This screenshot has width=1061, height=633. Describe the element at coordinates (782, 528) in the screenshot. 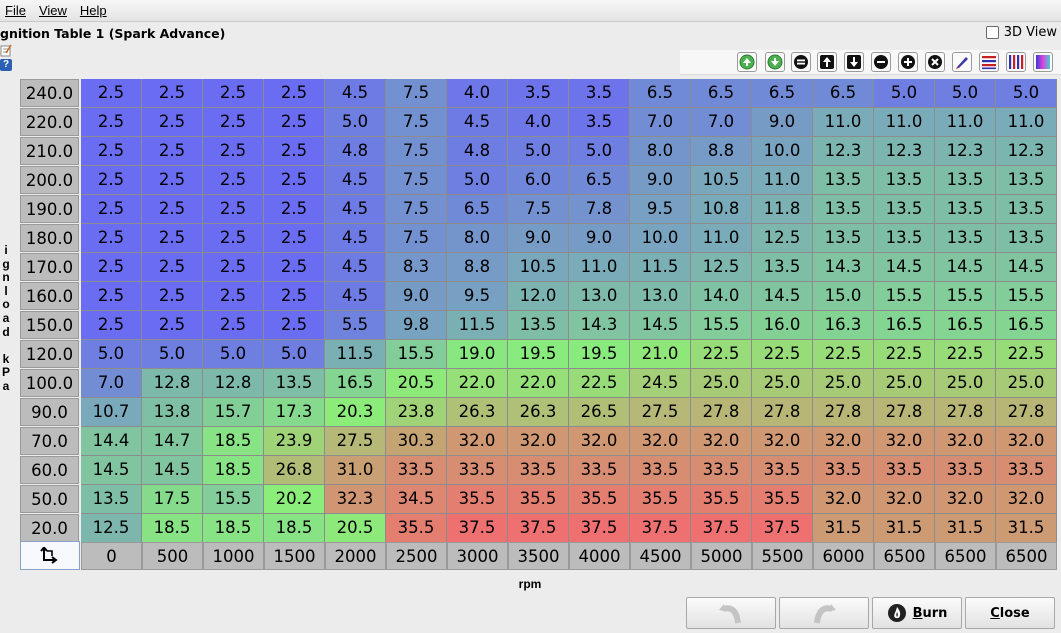

I see `table-cell: 37.5` at that location.